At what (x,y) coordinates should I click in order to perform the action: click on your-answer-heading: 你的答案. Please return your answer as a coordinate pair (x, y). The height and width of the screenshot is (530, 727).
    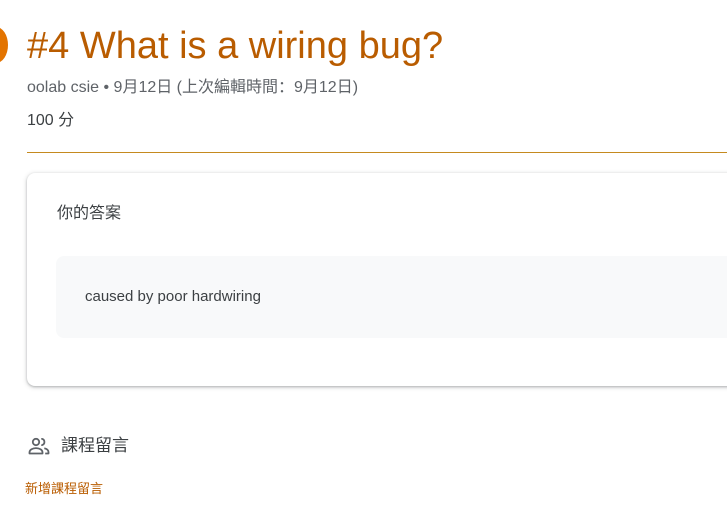
    Looking at the image, I should click on (89, 213).